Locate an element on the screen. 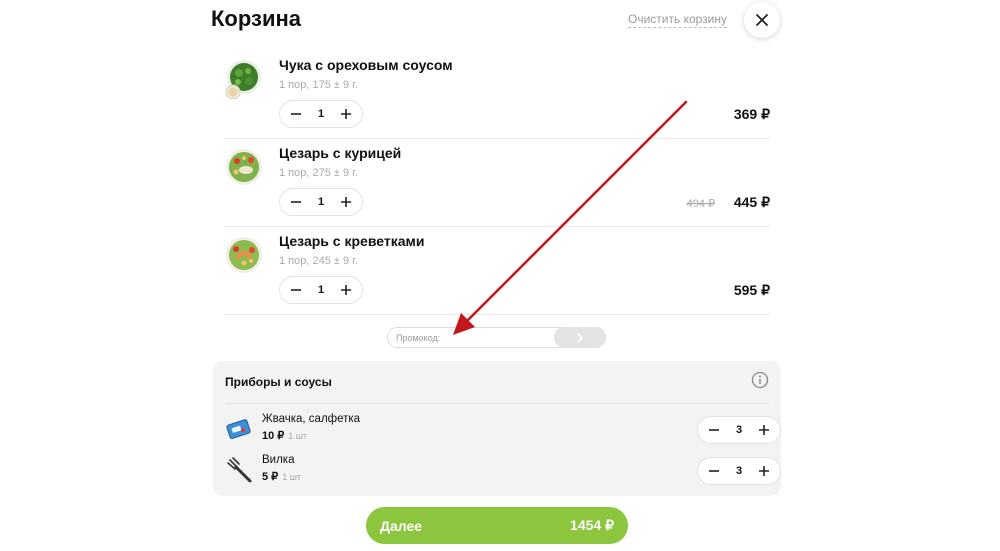  clear-cart-link: Очистить корзину is located at coordinates (677, 20).